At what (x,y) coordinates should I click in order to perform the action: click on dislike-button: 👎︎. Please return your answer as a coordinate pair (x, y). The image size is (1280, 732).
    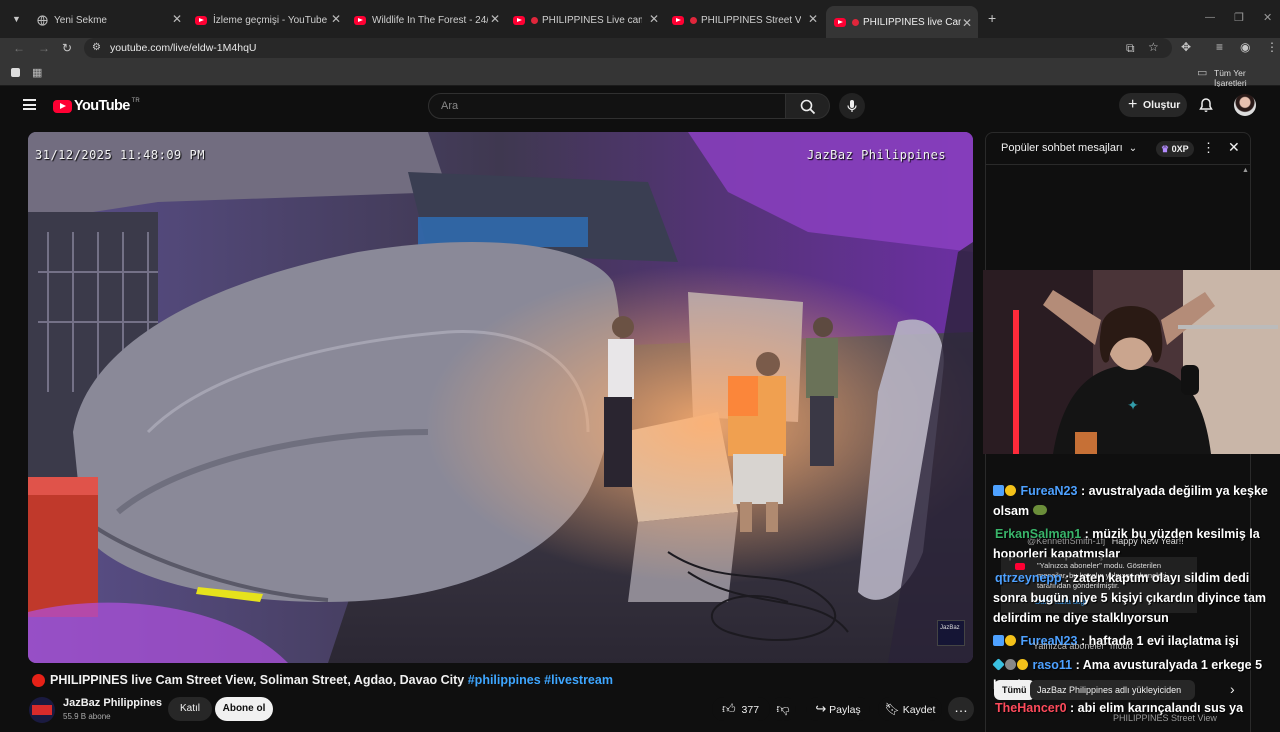
    Looking at the image, I should click on (783, 709).